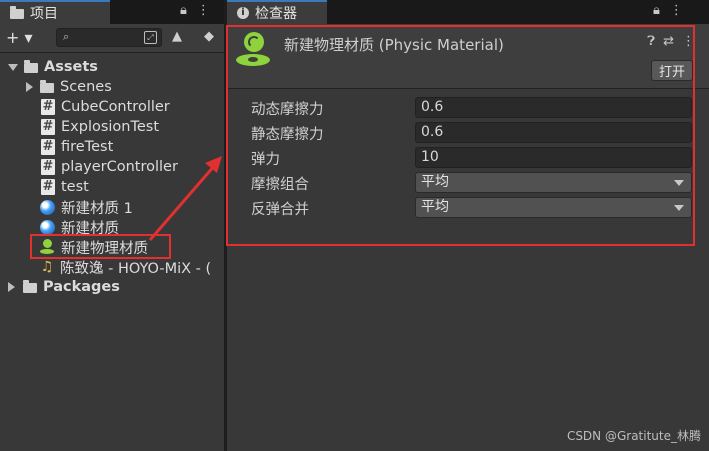 The width and height of the screenshot is (709, 451). I want to click on tree-item-label: ExplosionTest, so click(110, 127).